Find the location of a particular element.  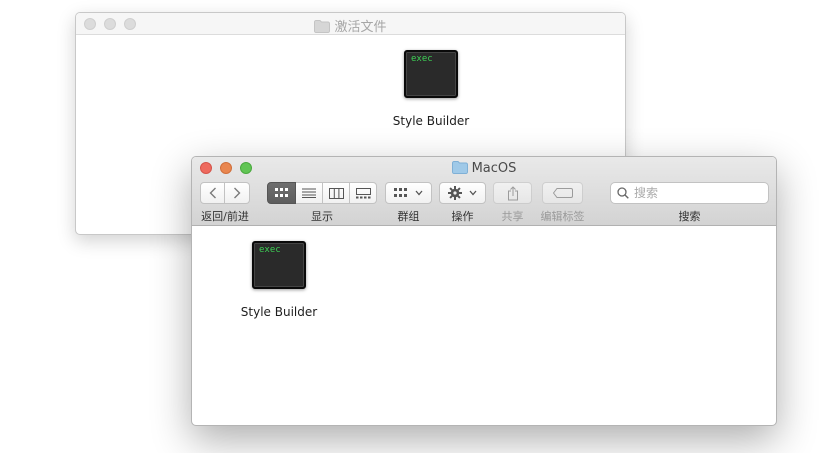

window-title: MacOS is located at coordinates (484, 169).